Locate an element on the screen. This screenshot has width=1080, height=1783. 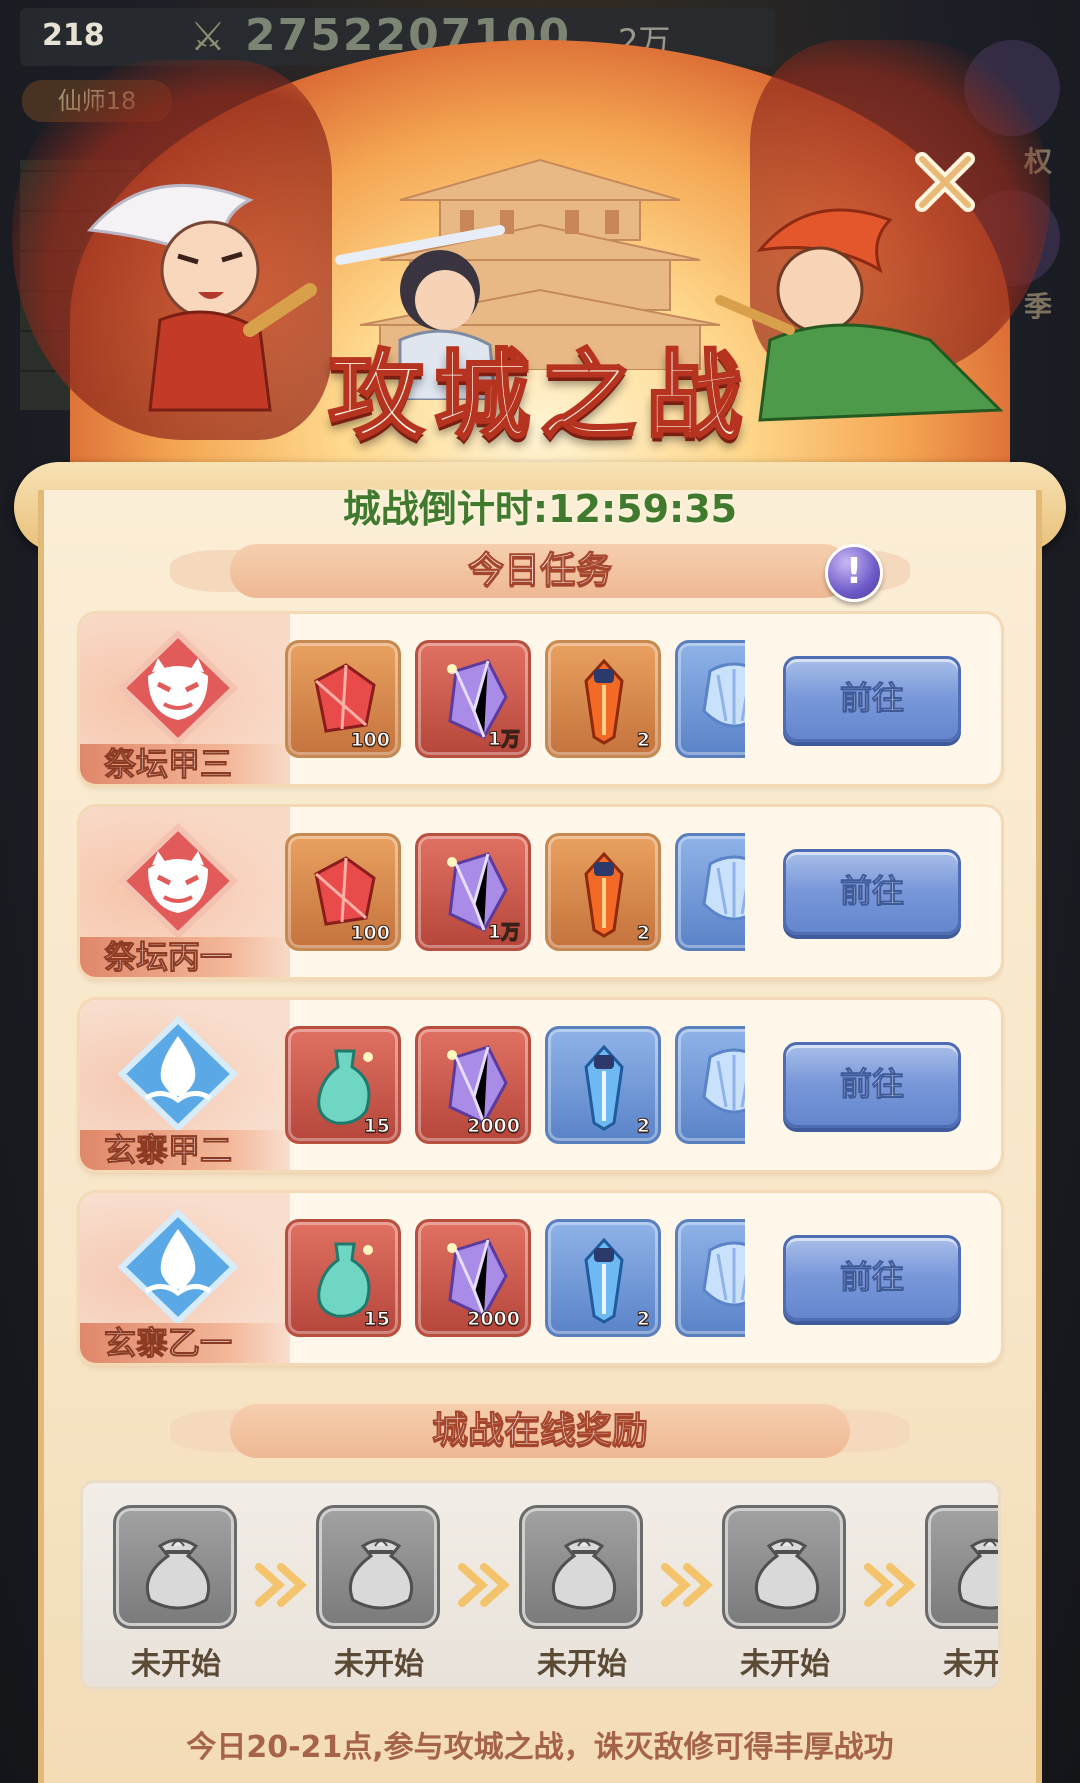
task-row: 玄寨乙一 15 2000 2 前往 is located at coordinates (540, 1278).